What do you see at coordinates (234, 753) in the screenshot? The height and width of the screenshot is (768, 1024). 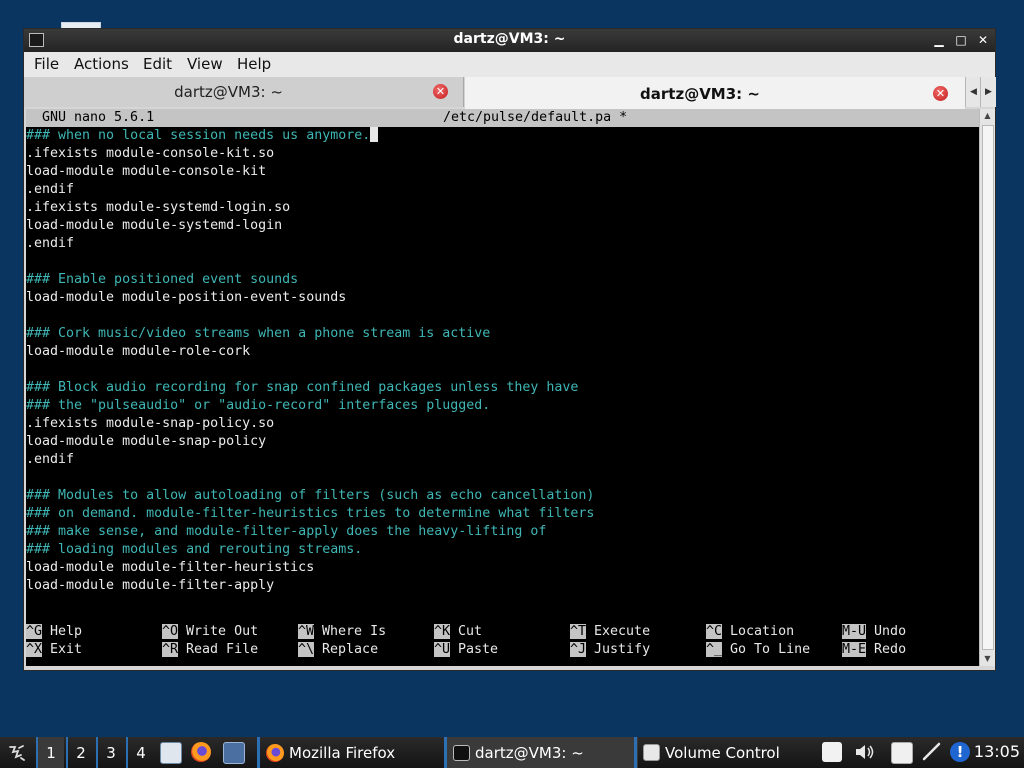 I see `desktop-show-icon` at bounding box center [234, 753].